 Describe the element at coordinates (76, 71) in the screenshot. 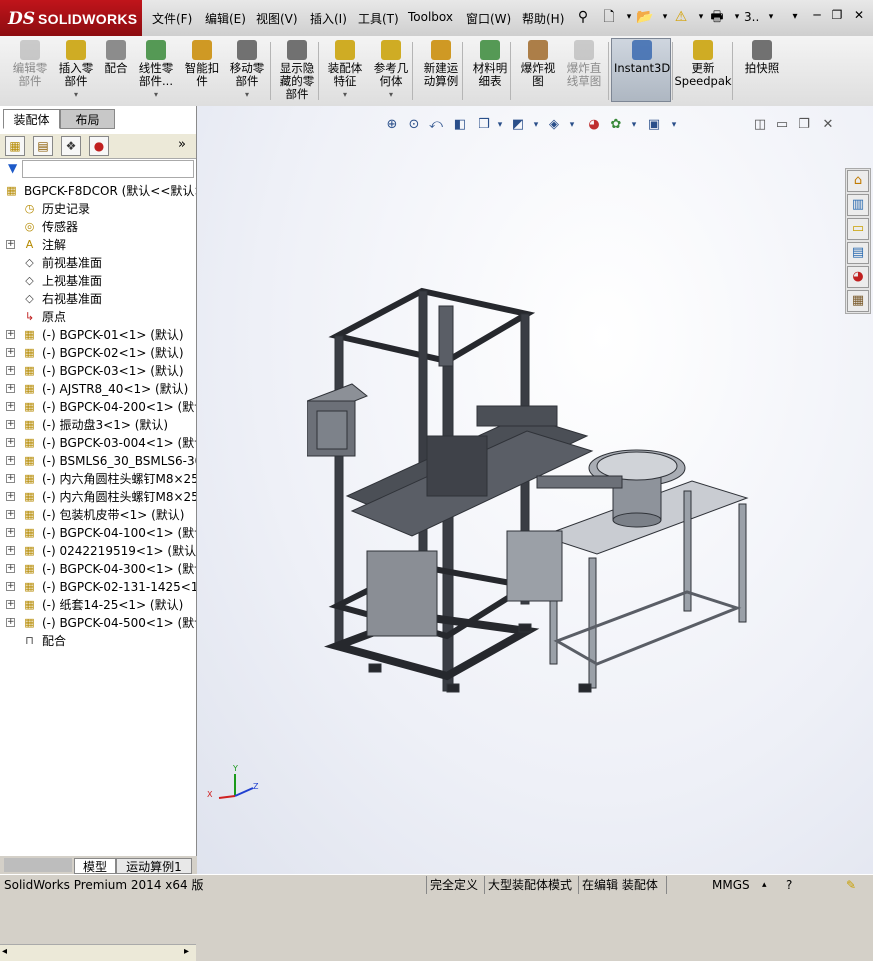

I see `toolbar-button: 插入零 部件 ▾` at that location.